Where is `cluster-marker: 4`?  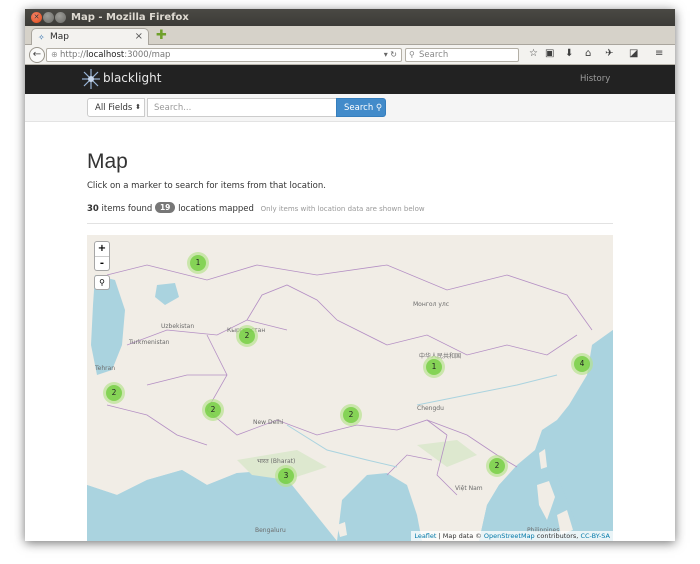
cluster-marker: 4 is located at coordinates (582, 364).